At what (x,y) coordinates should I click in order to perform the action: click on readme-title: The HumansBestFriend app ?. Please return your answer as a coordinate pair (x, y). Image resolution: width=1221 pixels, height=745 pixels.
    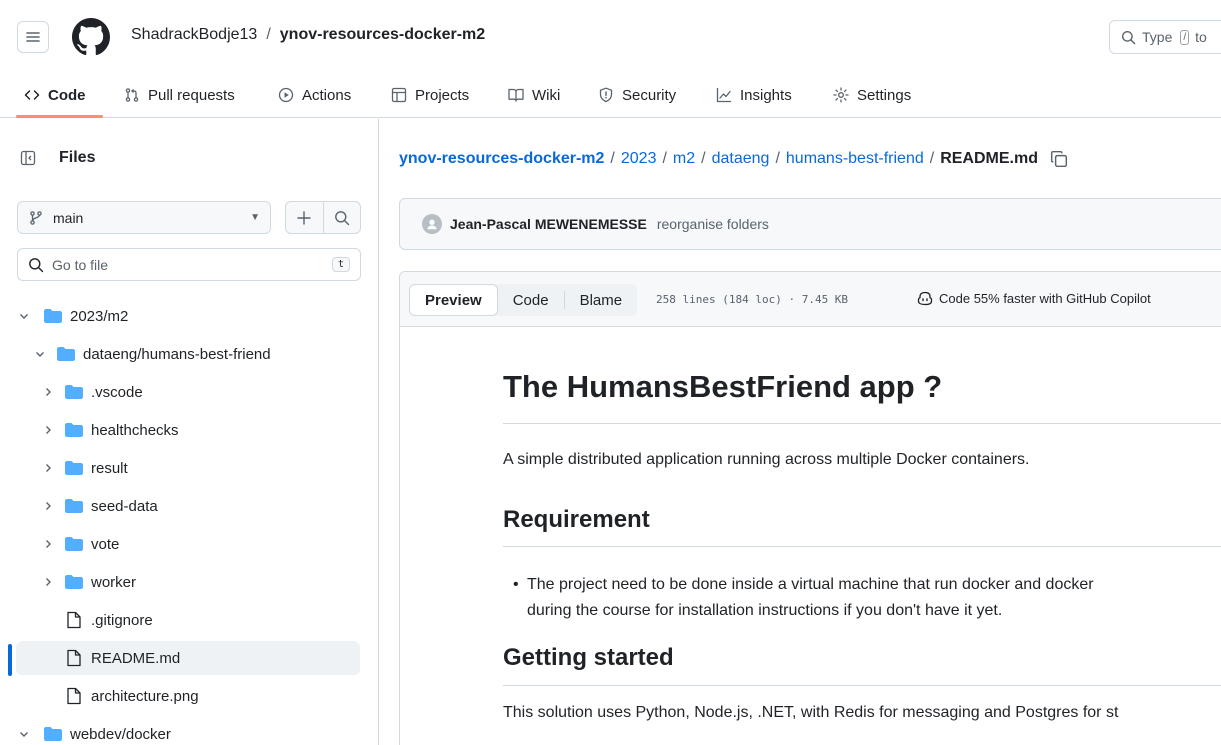
    Looking at the image, I should click on (723, 386).